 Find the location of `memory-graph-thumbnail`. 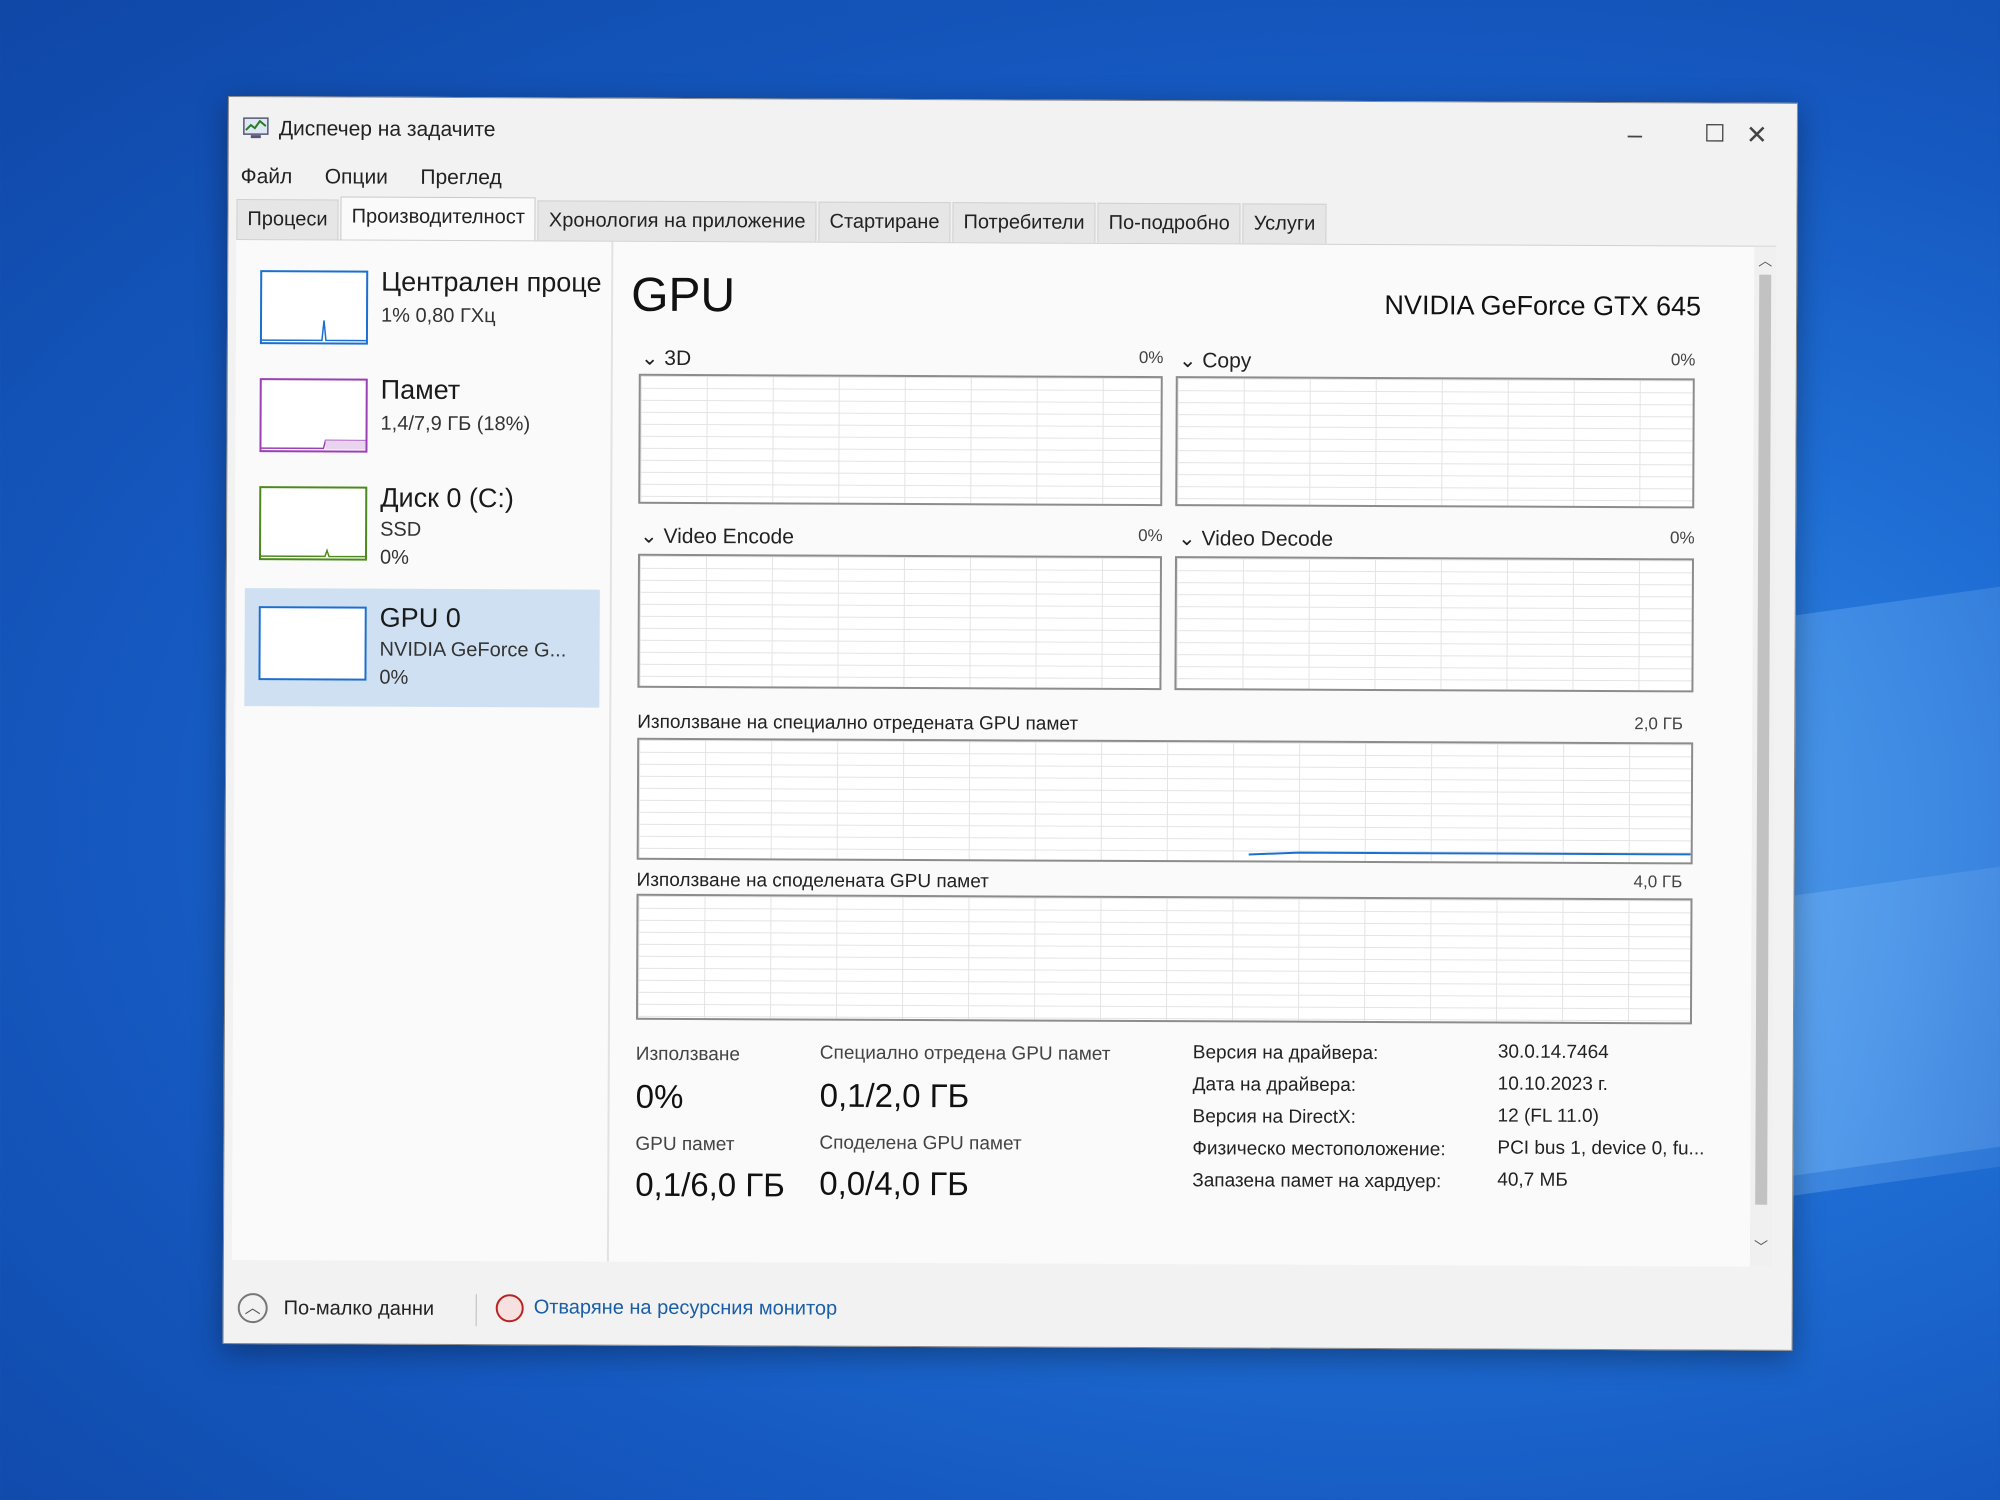

memory-graph-thumbnail is located at coordinates (313, 415).